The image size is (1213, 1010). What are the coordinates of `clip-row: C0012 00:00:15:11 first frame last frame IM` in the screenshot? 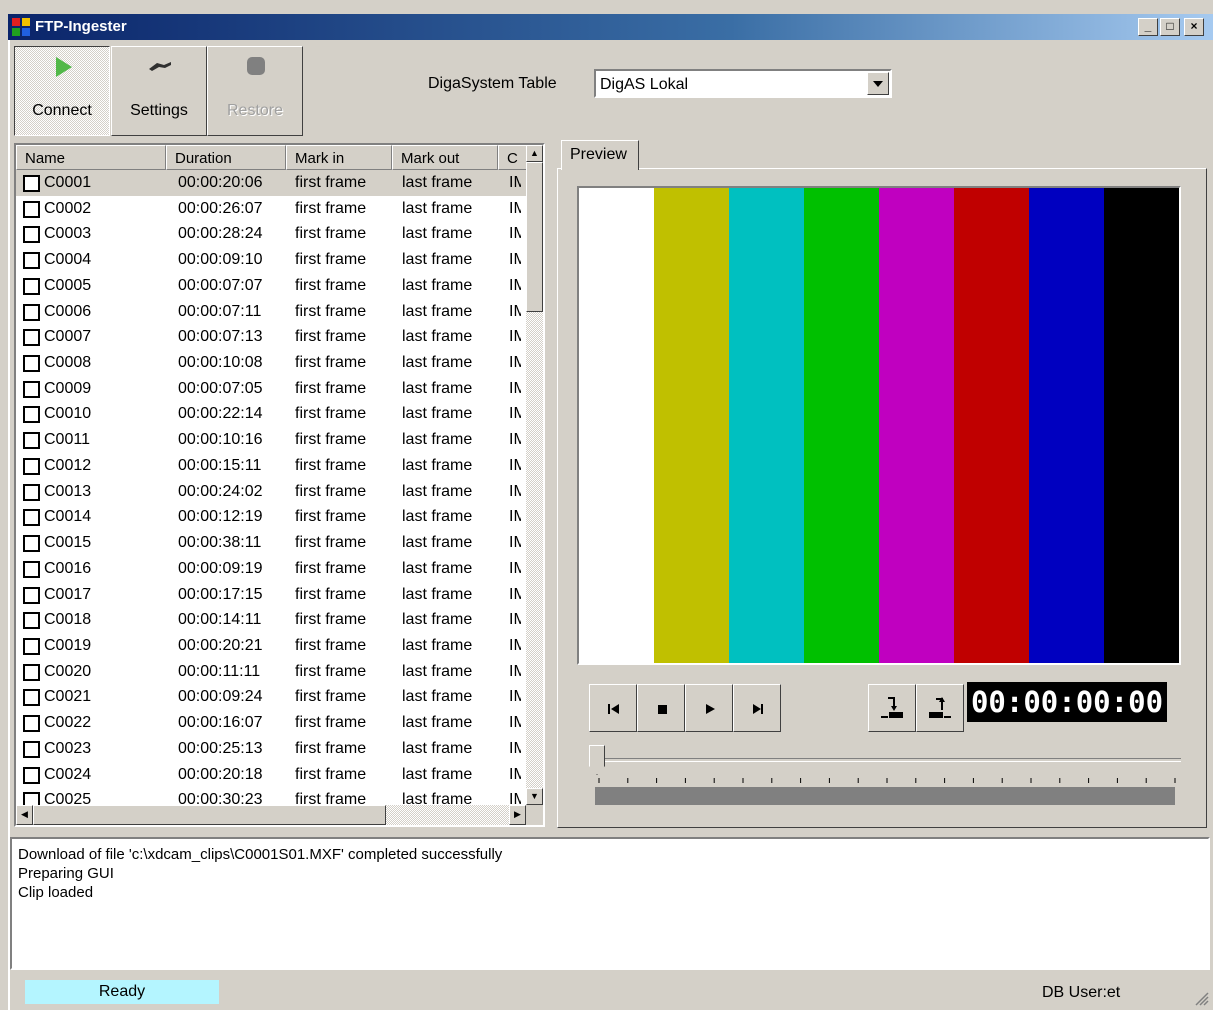 It's located at (271, 466).